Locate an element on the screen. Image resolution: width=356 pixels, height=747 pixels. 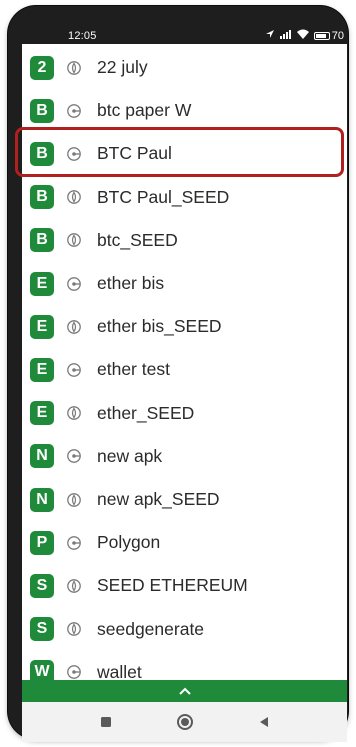
system-nav-bar is located at coordinates (184, 722).